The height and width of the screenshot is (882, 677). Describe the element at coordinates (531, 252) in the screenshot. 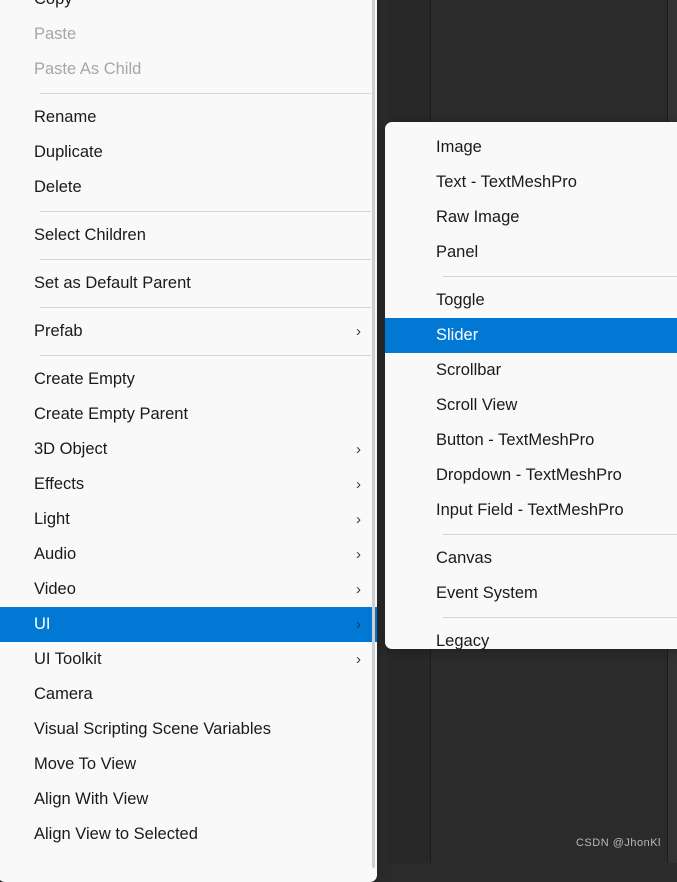

I see `menu-item-panel: Panel` at that location.